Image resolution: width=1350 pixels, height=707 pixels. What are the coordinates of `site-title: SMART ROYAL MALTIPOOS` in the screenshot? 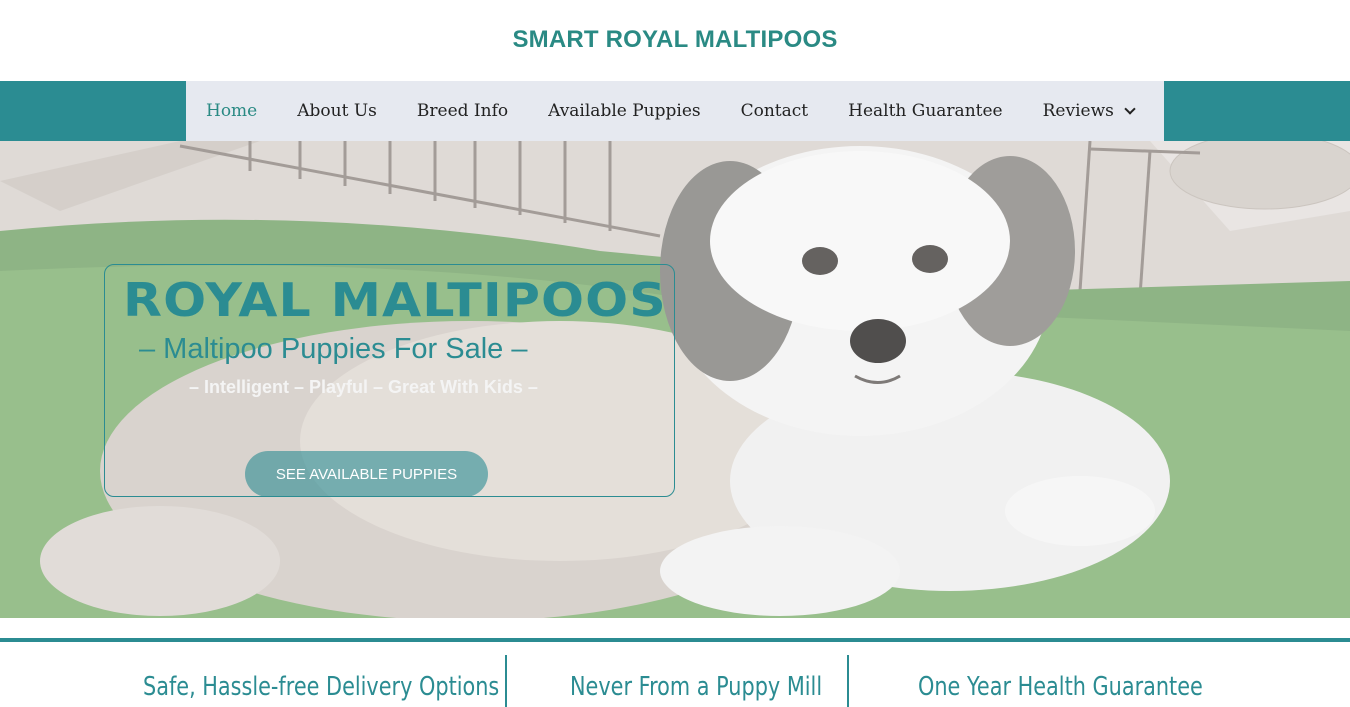 It's located at (675, 40).